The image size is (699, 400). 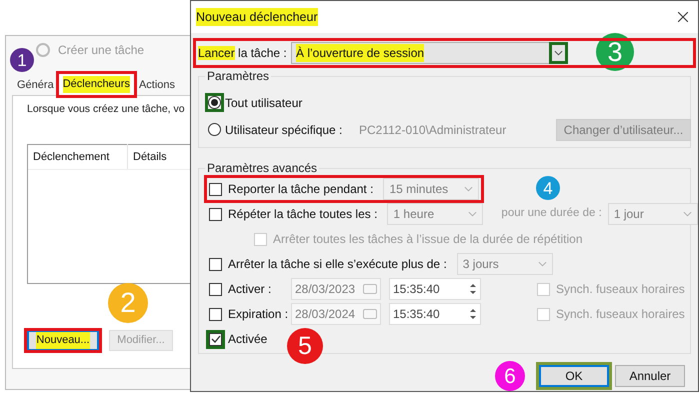 What do you see at coordinates (650, 376) in the screenshot?
I see `button: Annuler` at bounding box center [650, 376].